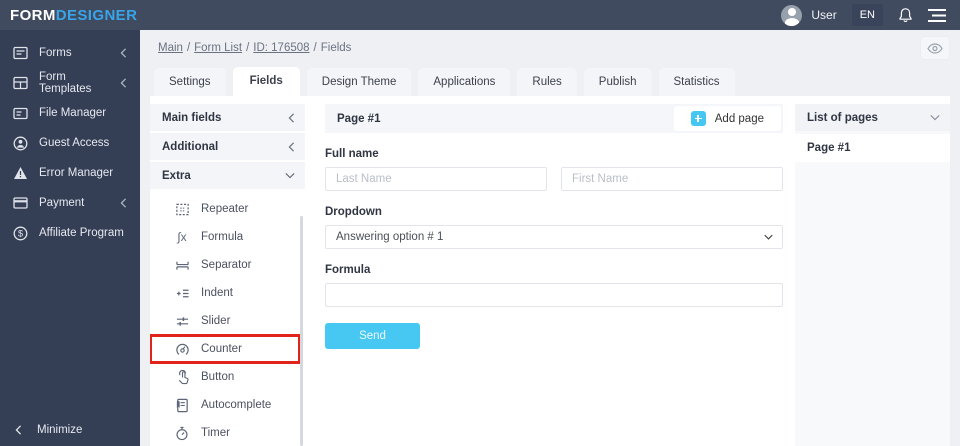  What do you see at coordinates (547, 82) in the screenshot?
I see `tab-rules: Rules` at bounding box center [547, 82].